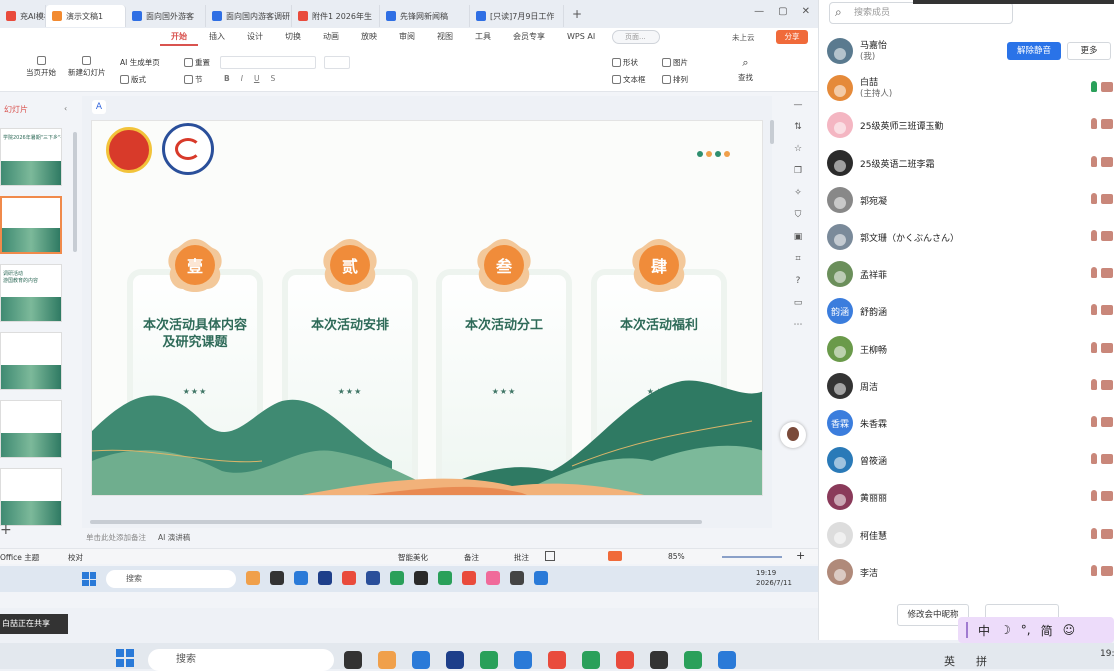 The image size is (1114, 671). I want to click on more-button: 更多, so click(1089, 51).